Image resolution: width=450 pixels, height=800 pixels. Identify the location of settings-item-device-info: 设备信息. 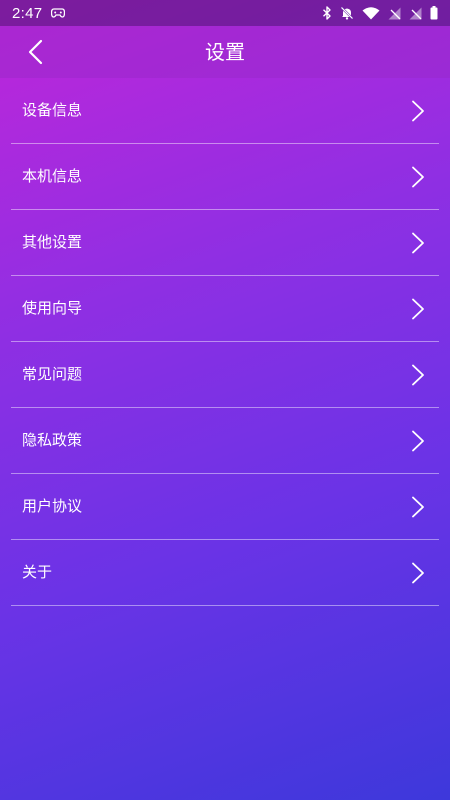
(225, 111).